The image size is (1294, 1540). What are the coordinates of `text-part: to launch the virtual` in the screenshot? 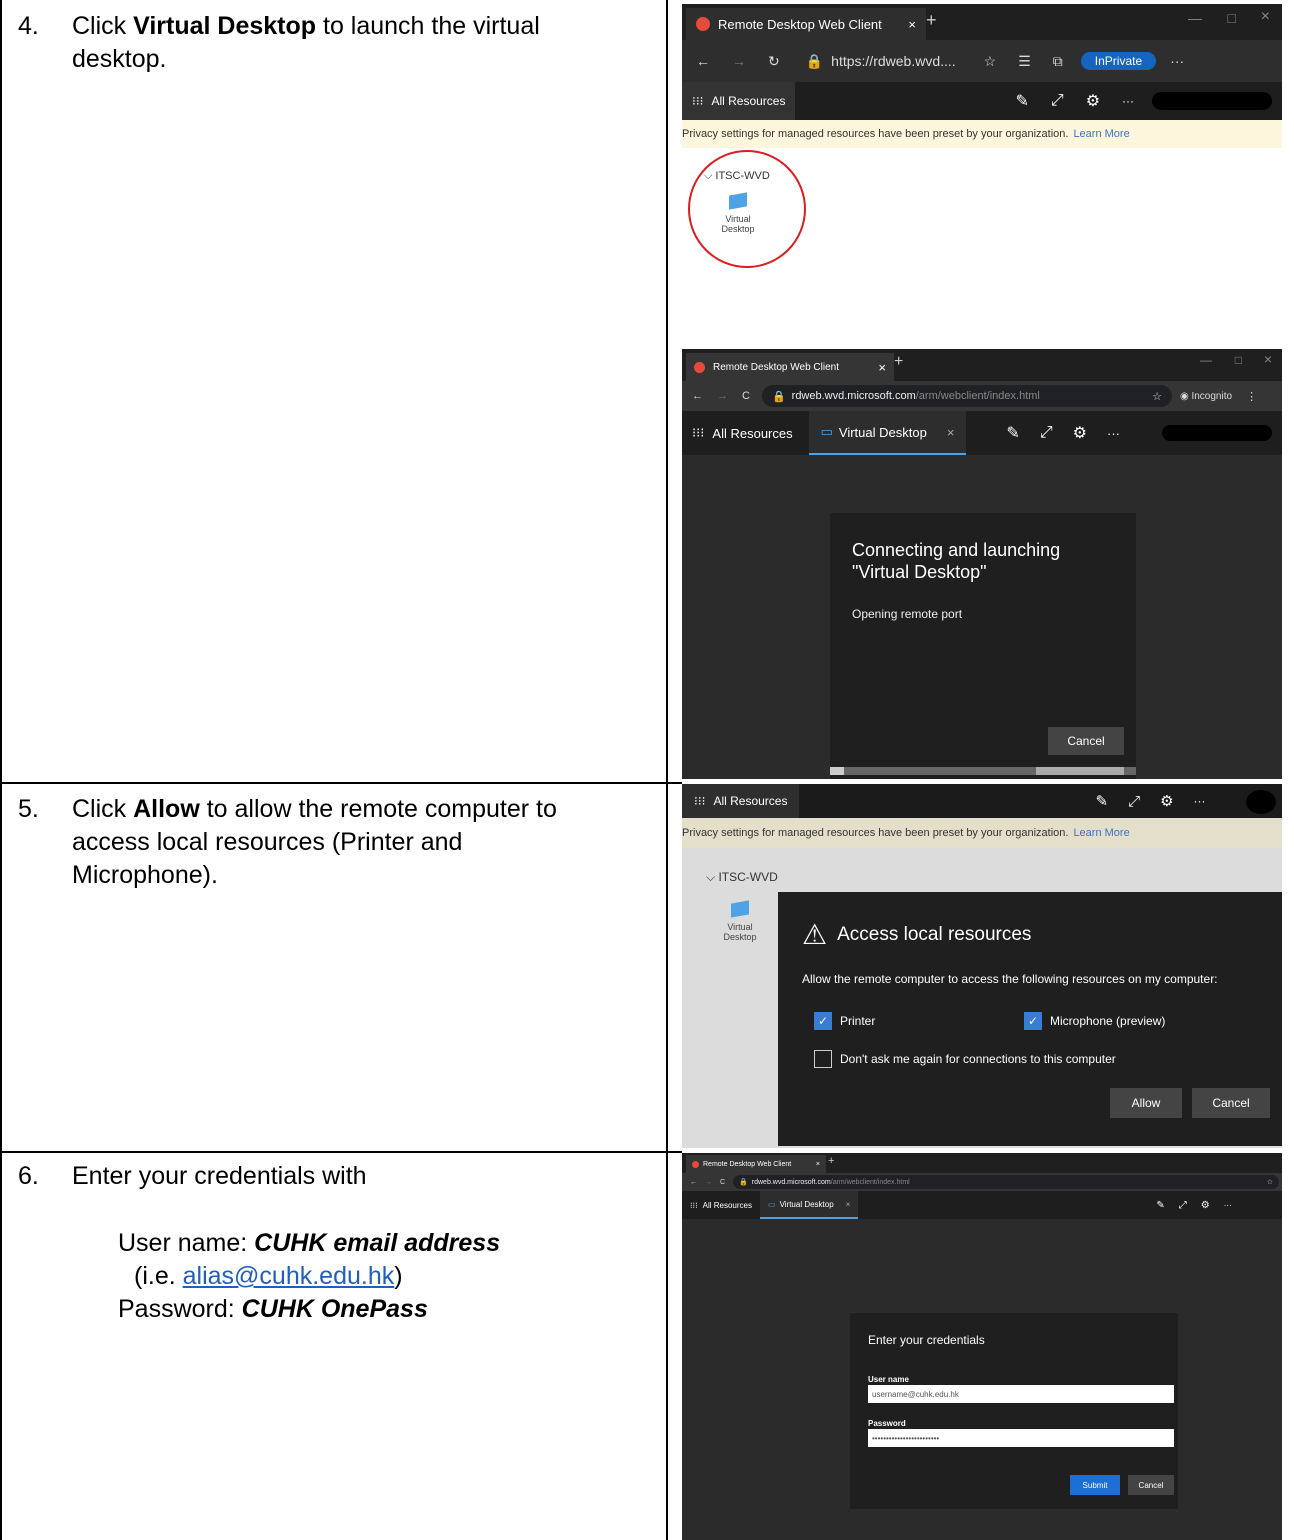 It's located at (428, 26).